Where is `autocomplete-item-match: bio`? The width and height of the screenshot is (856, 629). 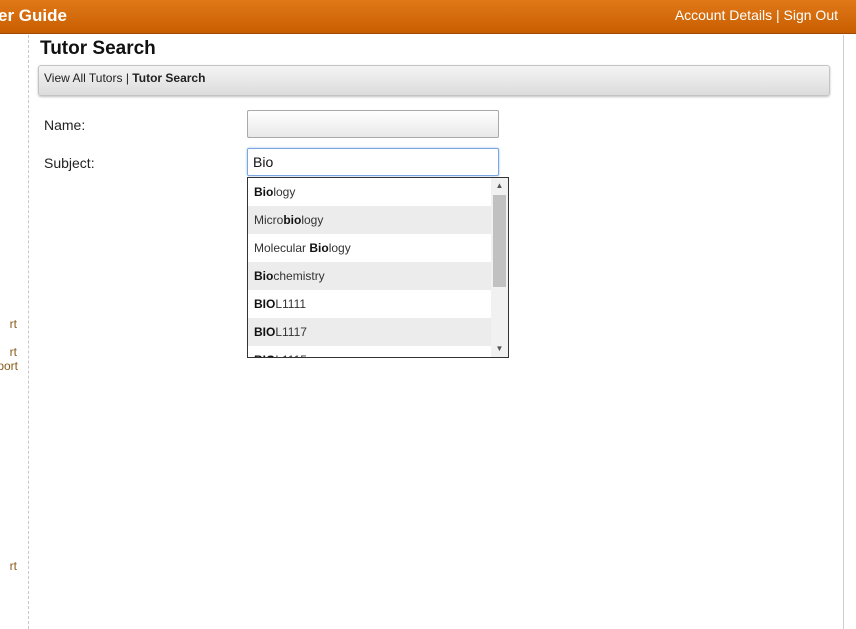
autocomplete-item-match: bio is located at coordinates (292, 220).